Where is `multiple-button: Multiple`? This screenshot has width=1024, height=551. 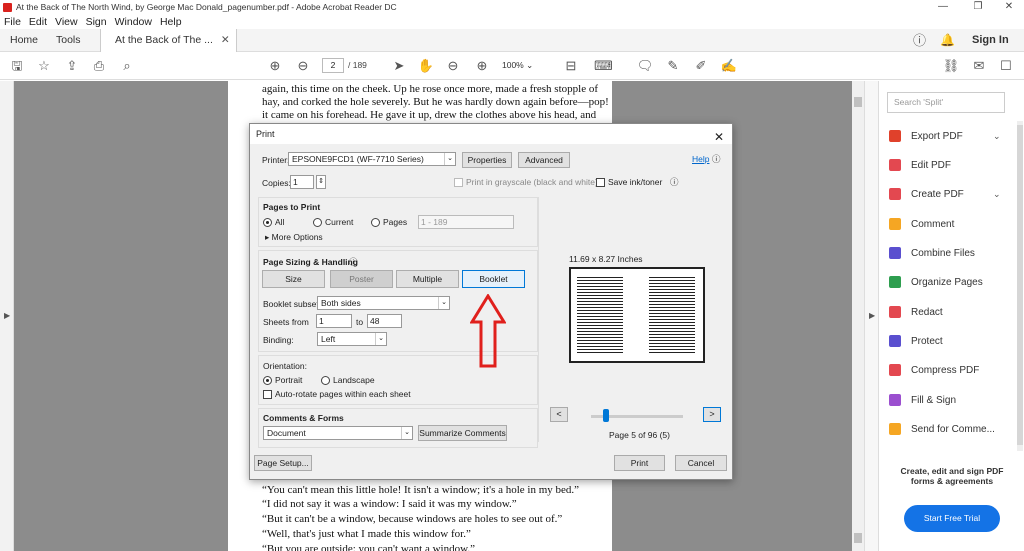
multiple-button: Multiple is located at coordinates (427, 279).